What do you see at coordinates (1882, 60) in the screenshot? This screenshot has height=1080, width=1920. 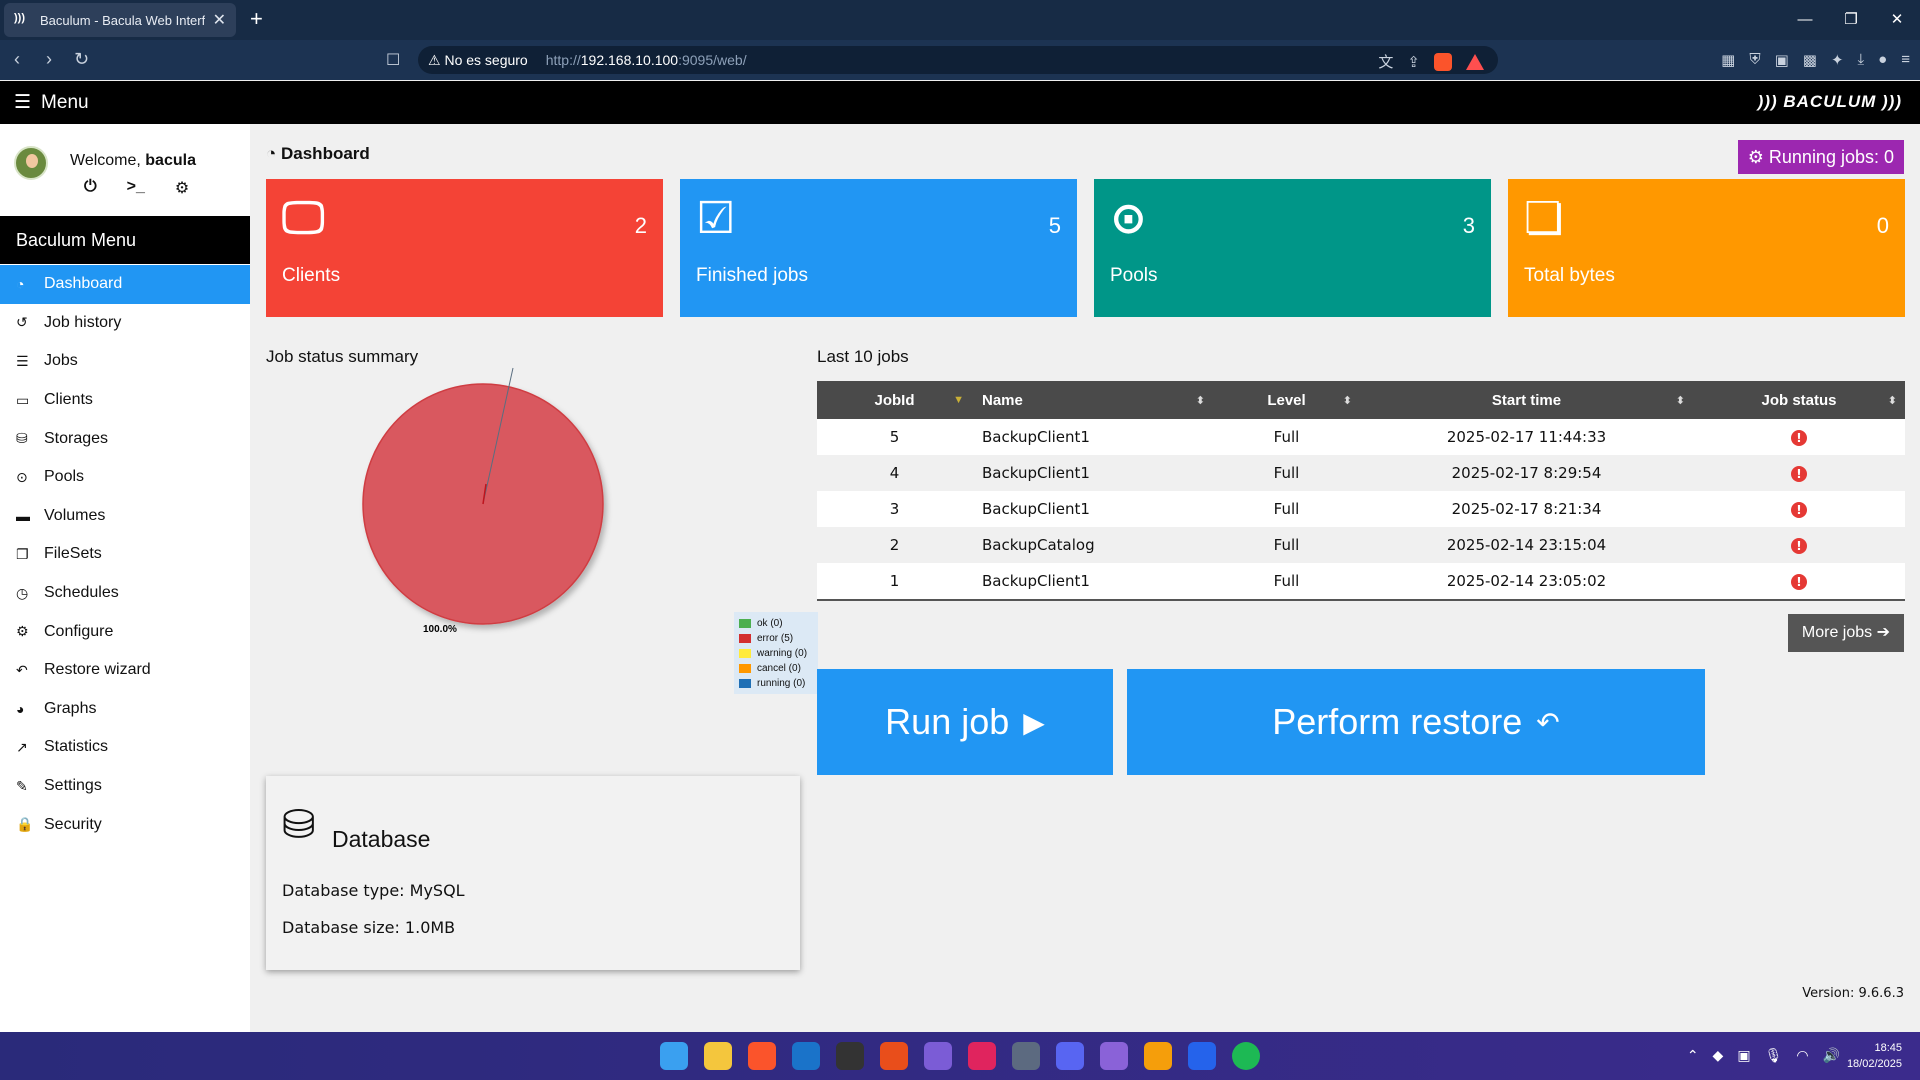 I see `profile-icon: ●` at bounding box center [1882, 60].